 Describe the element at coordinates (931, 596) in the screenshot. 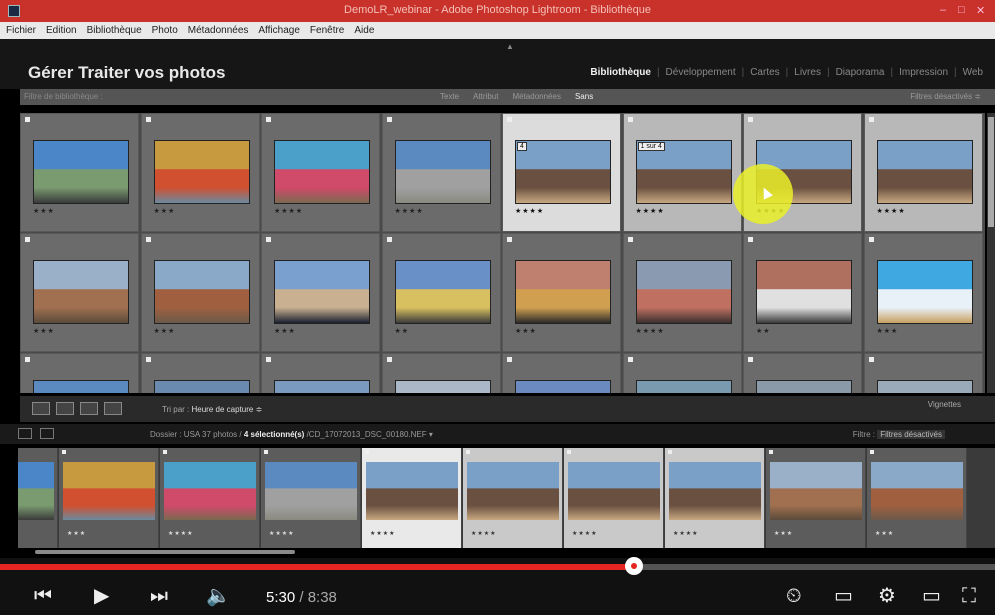

I see `theater-mode-icon: ▭` at that location.